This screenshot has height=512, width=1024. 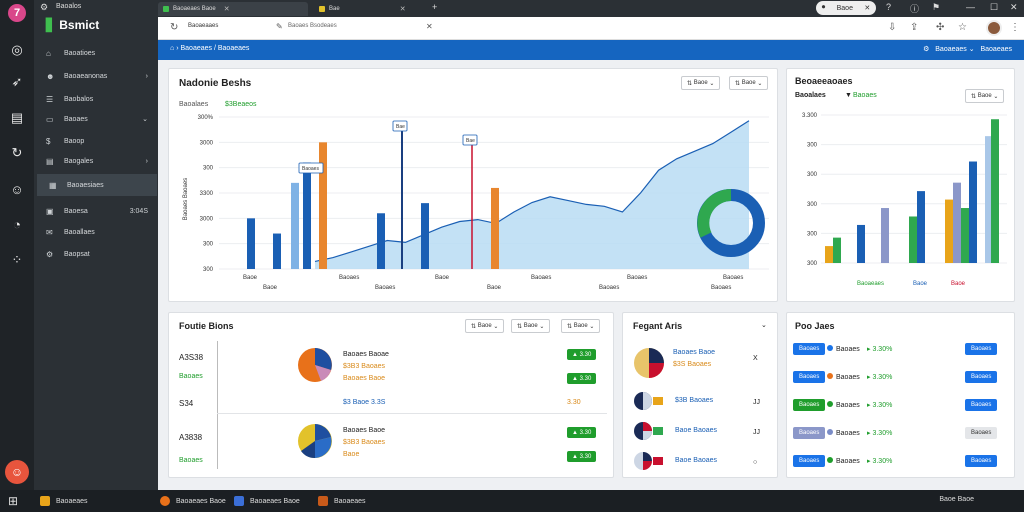 What do you see at coordinates (576, 432) in the screenshot?
I see `arrow-up-icon: ▲` at bounding box center [576, 432].